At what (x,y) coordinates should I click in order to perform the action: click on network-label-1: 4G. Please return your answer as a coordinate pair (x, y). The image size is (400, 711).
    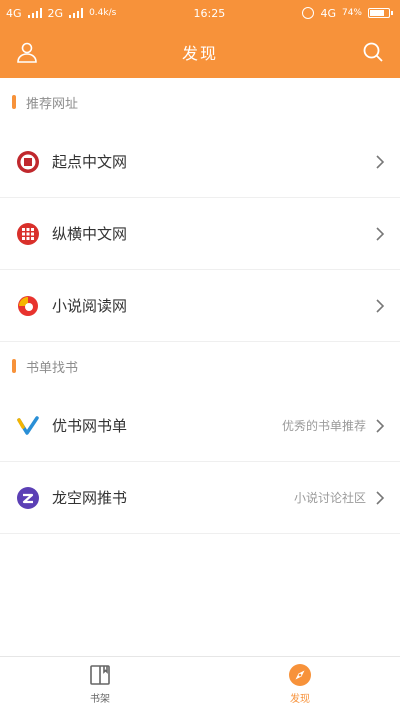
    Looking at the image, I should click on (14, 13).